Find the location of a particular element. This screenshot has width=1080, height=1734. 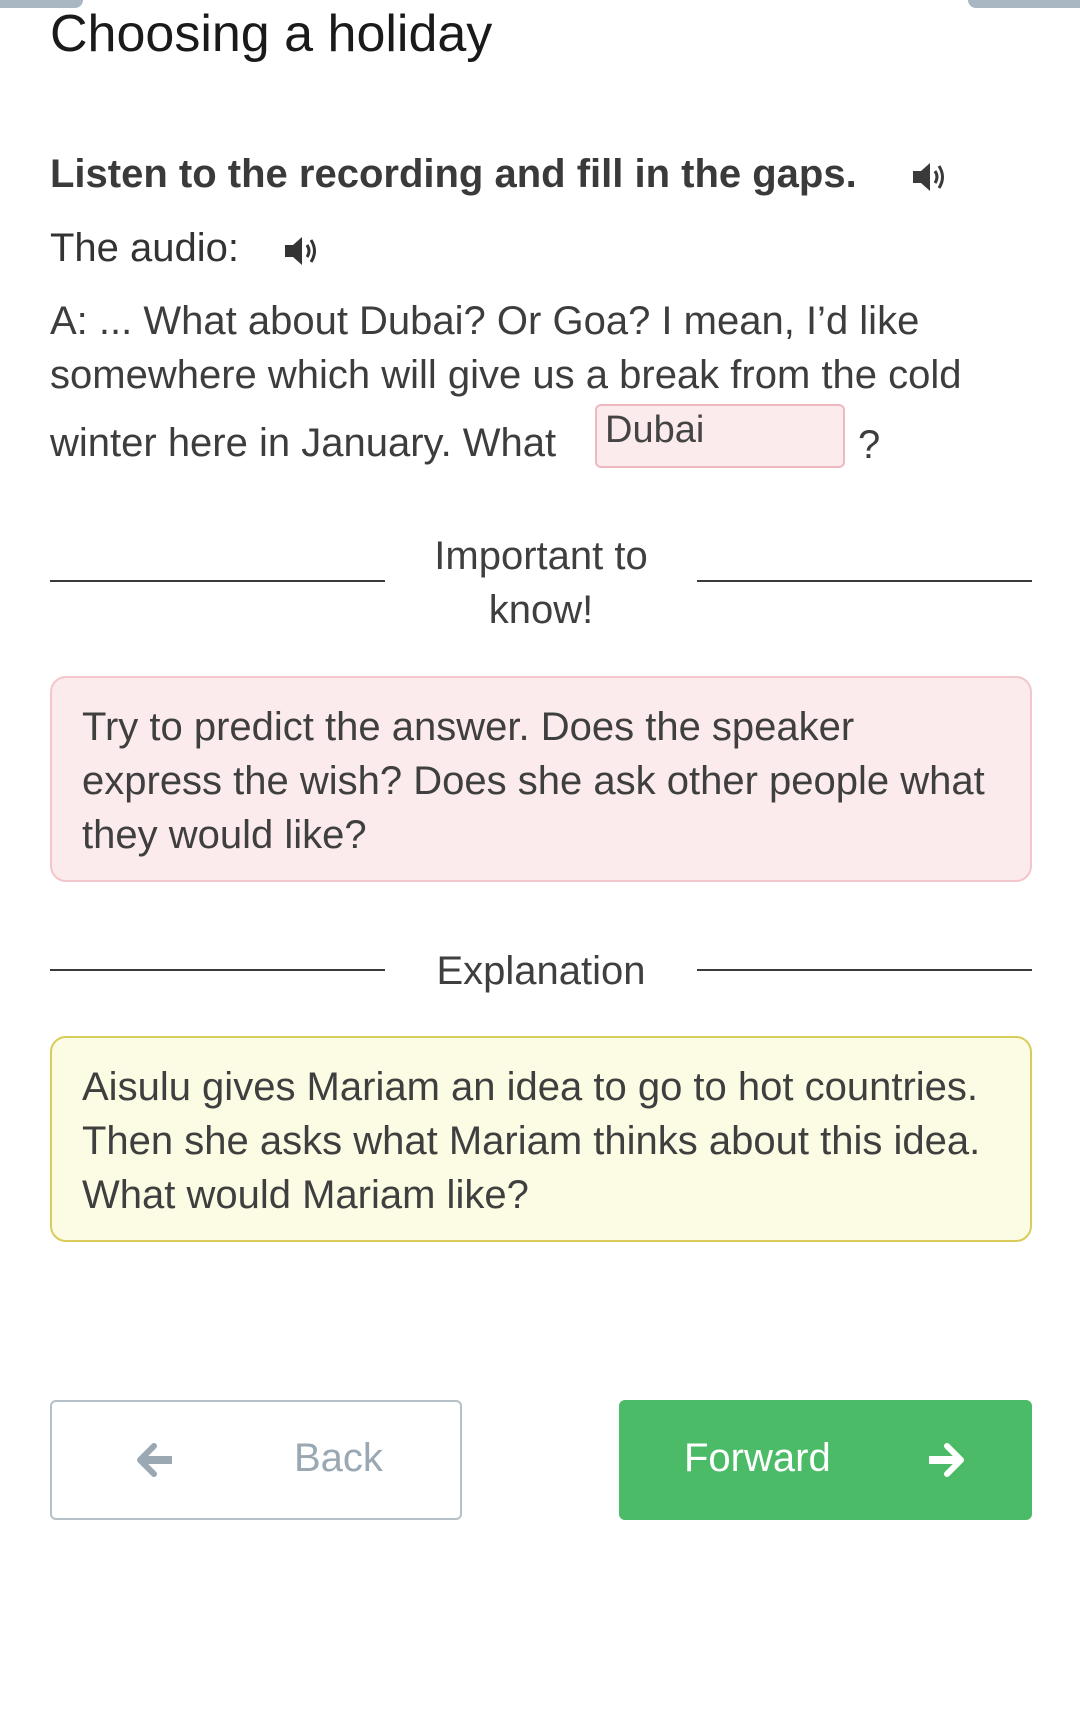

important-heading: Important to know! is located at coordinates (541, 583).